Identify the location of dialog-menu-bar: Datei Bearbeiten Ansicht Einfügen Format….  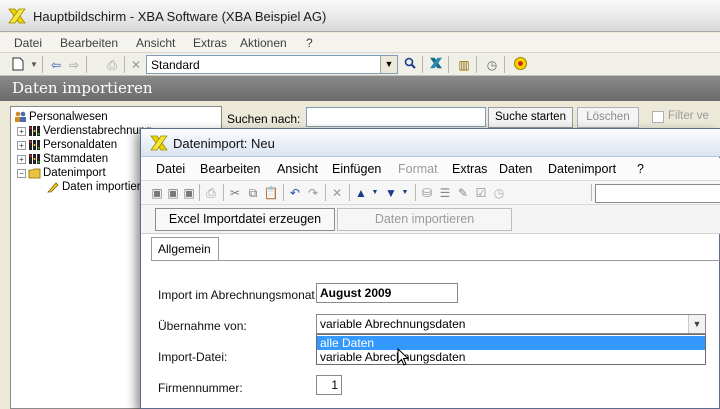
(430, 169).